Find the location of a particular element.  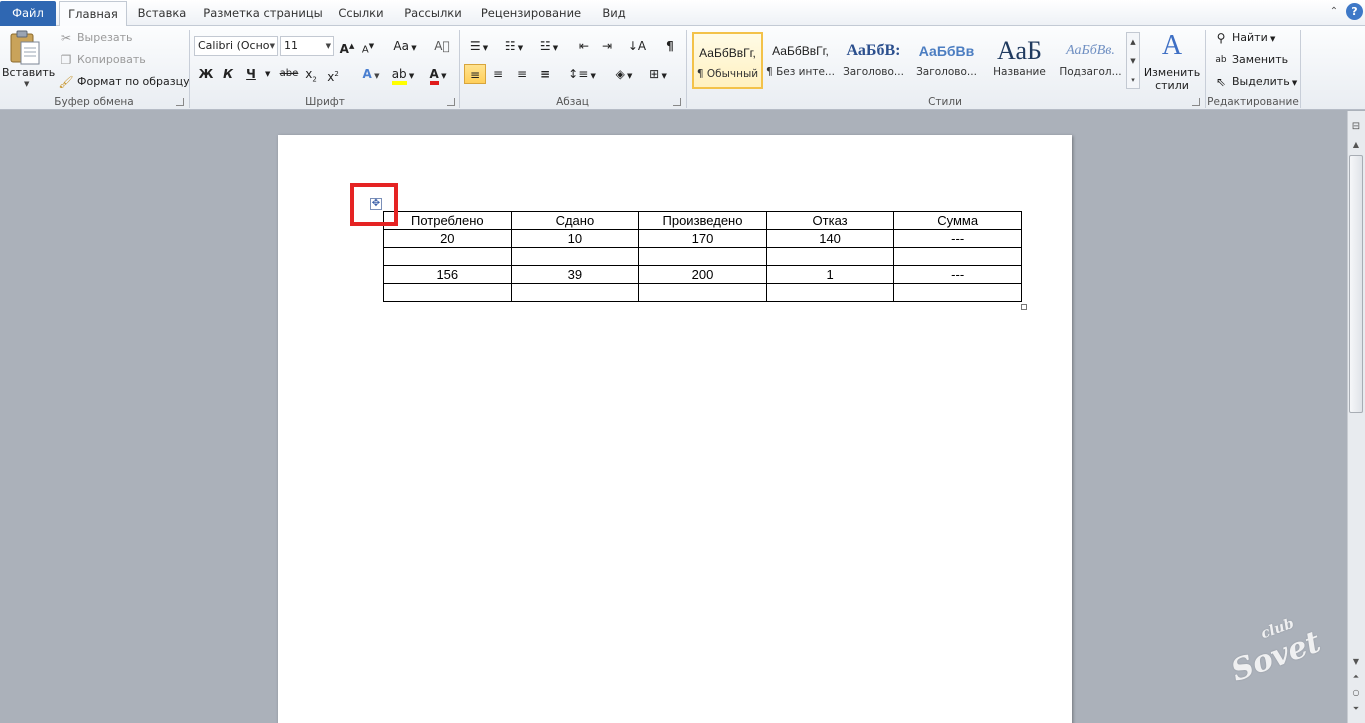

table-header-cell: Потреблено is located at coordinates (447, 220).